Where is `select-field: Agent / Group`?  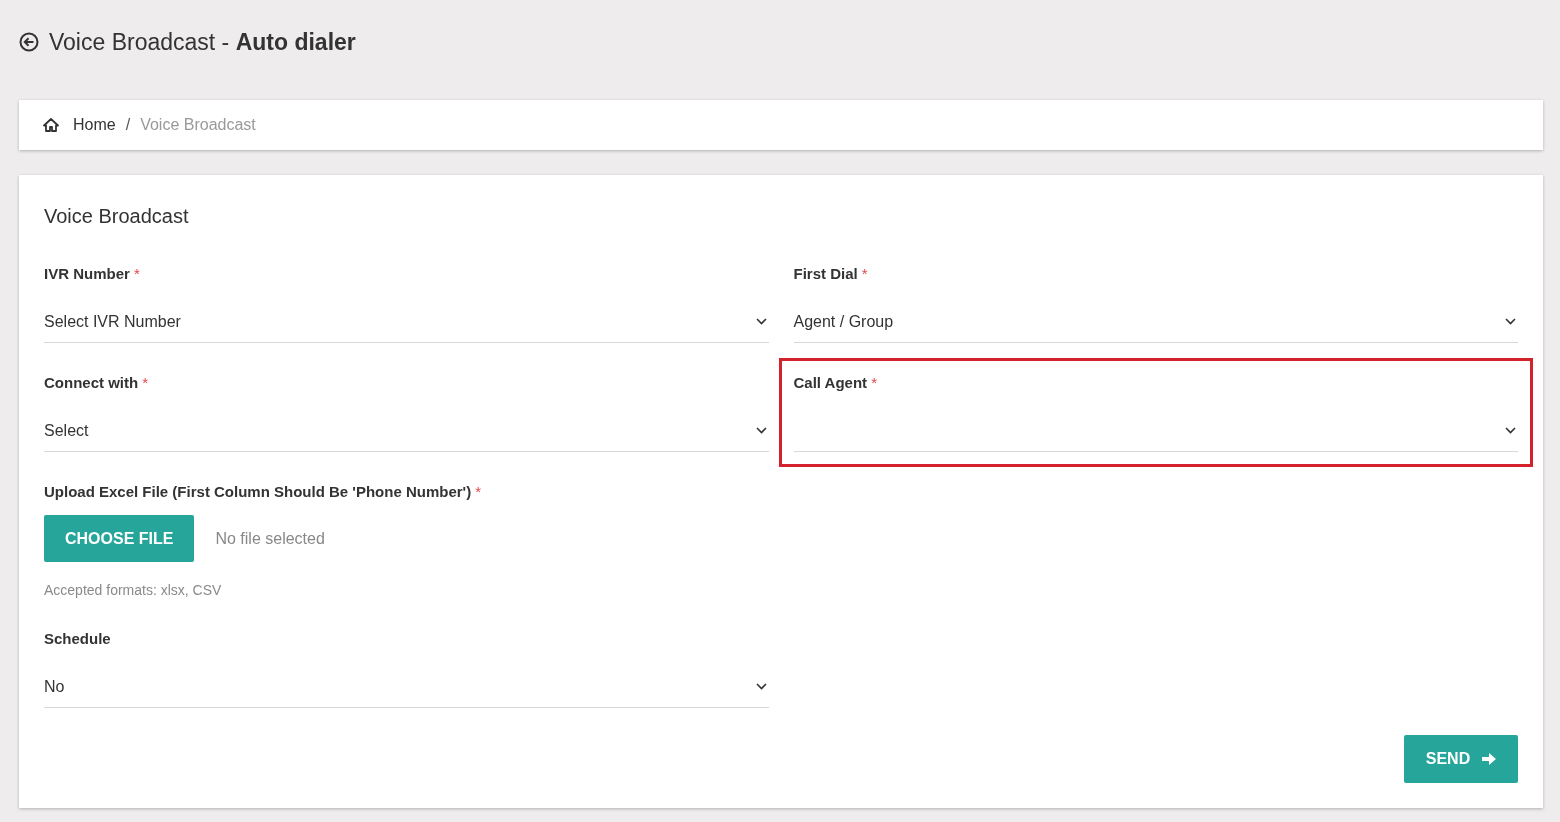
select-field: Agent / Group is located at coordinates (1155, 321).